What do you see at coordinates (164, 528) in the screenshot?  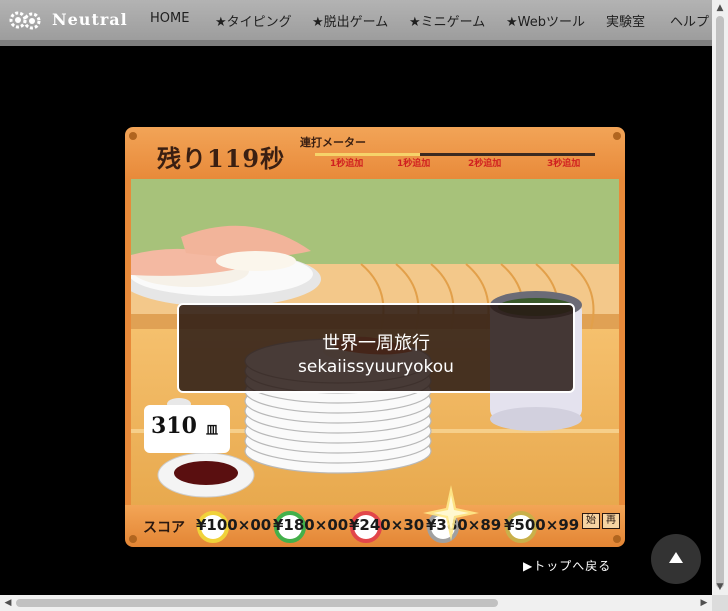 I see `score-label: スコア` at bounding box center [164, 528].